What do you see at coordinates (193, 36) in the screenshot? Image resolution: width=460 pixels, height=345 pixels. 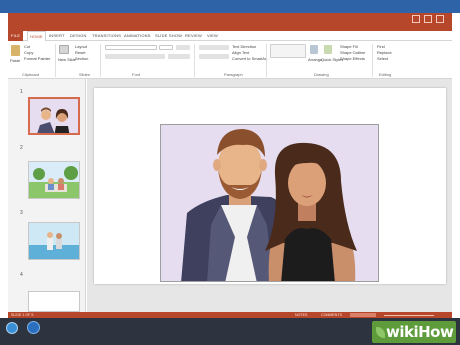 I see `tab-review: REVIEW` at bounding box center [193, 36].